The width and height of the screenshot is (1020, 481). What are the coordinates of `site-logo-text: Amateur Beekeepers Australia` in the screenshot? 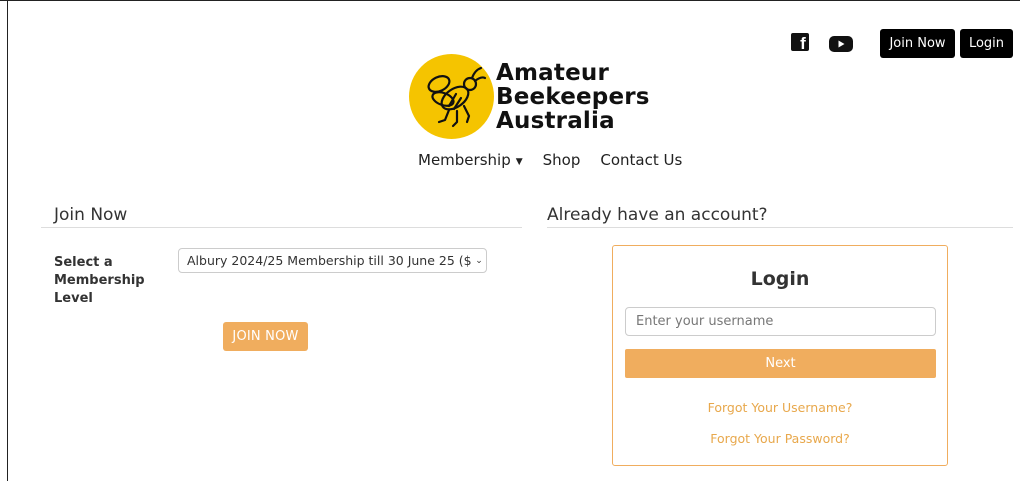 It's located at (573, 97).